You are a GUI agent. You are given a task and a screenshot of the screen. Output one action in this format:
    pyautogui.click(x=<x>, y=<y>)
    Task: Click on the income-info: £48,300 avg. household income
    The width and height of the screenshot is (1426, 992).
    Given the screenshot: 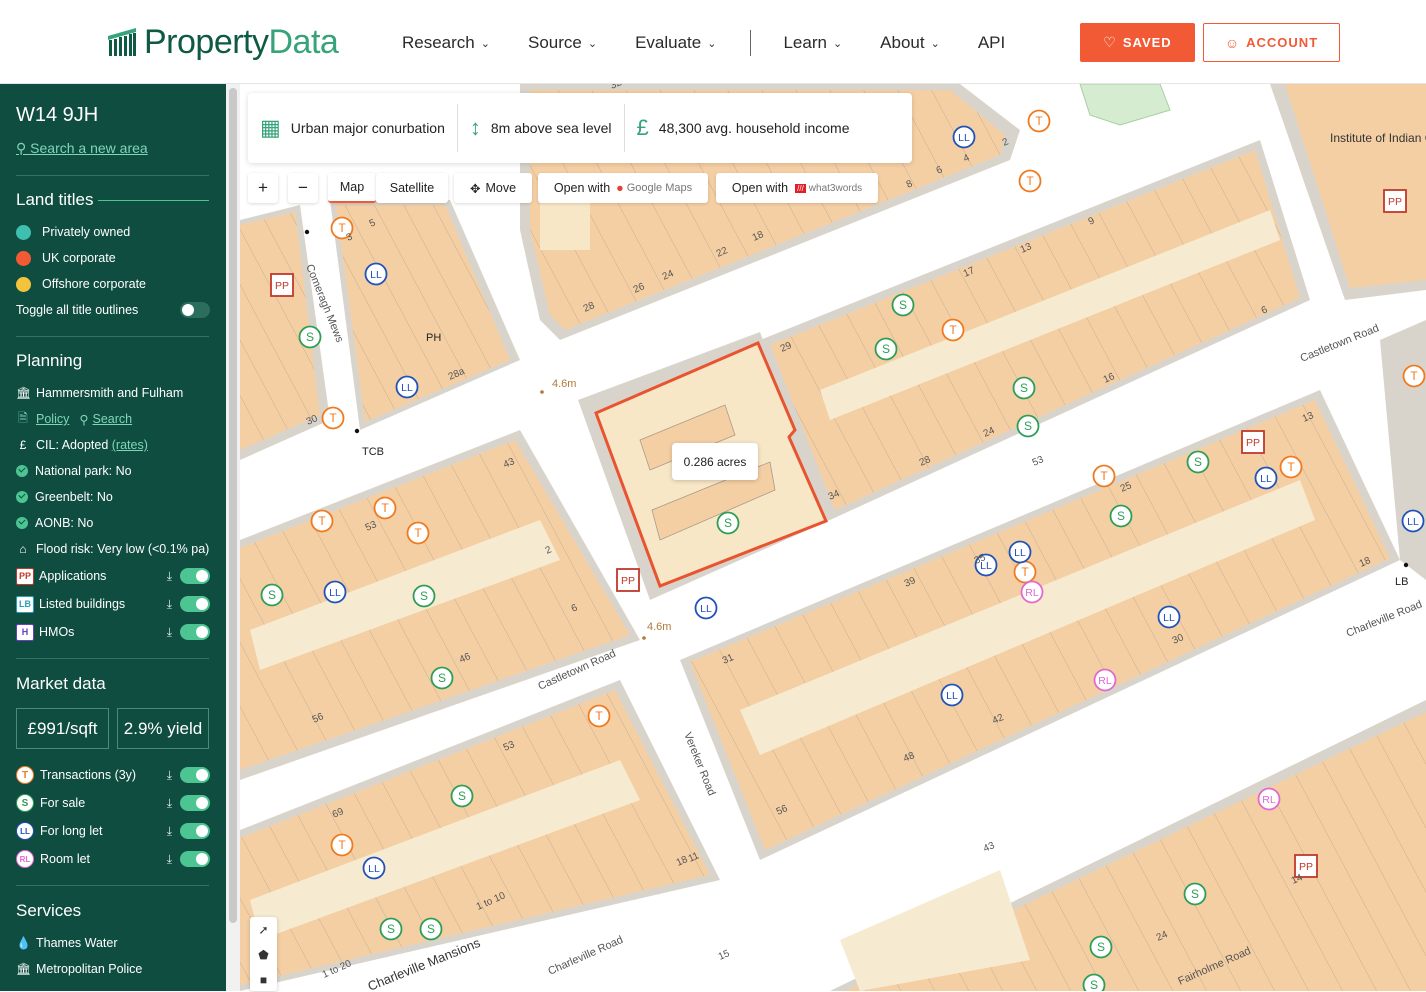 What is the action you would take?
    pyautogui.click(x=743, y=127)
    